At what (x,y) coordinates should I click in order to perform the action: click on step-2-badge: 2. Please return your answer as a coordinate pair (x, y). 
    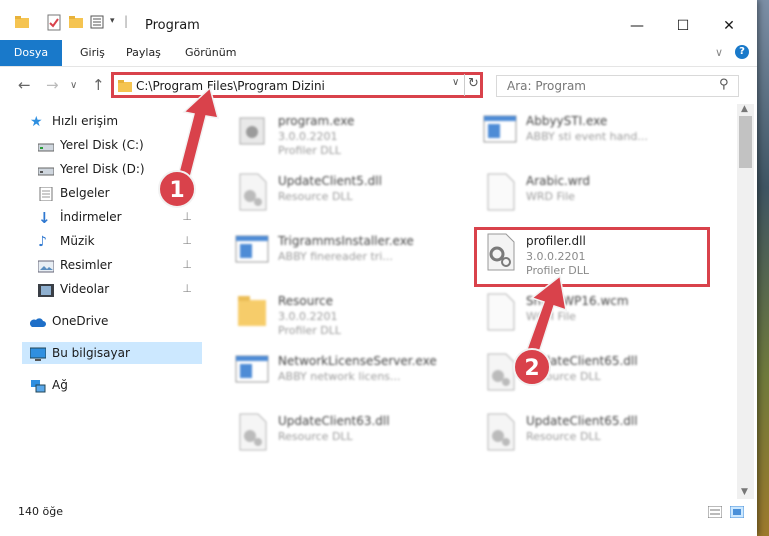
    Looking at the image, I should click on (532, 367).